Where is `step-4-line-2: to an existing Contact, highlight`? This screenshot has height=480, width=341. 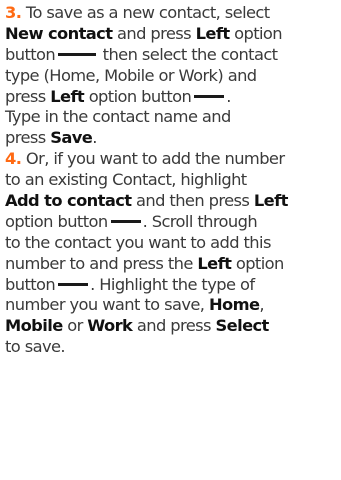 step-4-line-2: to an existing Contact, highlight is located at coordinates (126, 180).